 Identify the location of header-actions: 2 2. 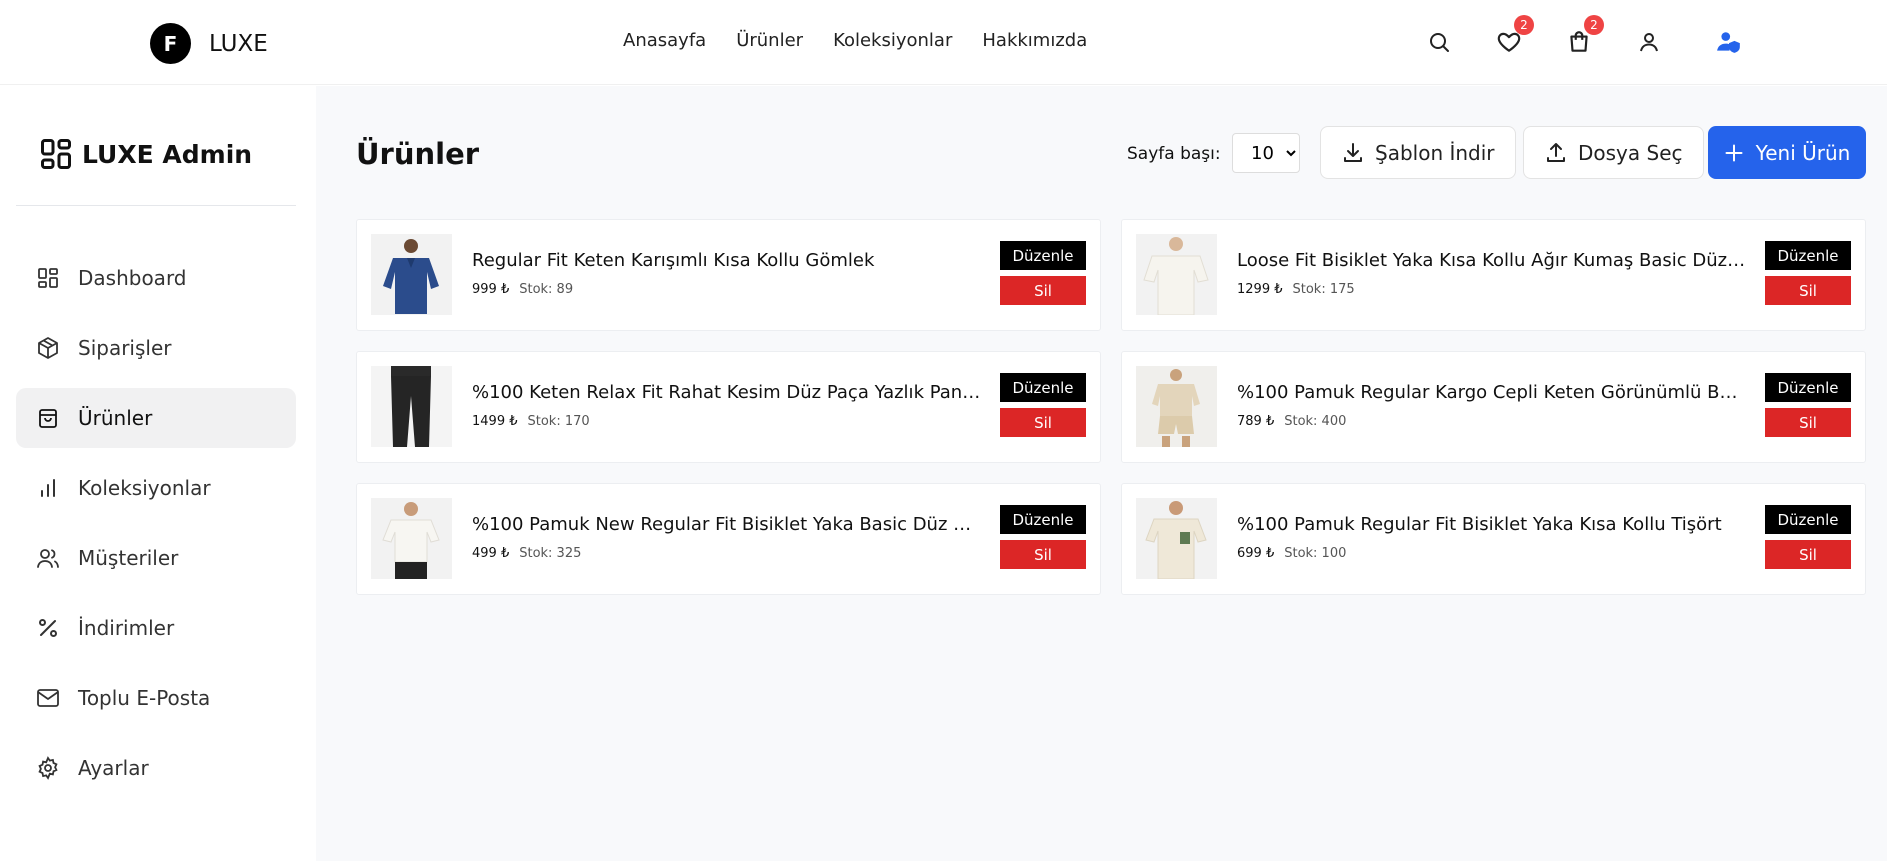
(1586, 37).